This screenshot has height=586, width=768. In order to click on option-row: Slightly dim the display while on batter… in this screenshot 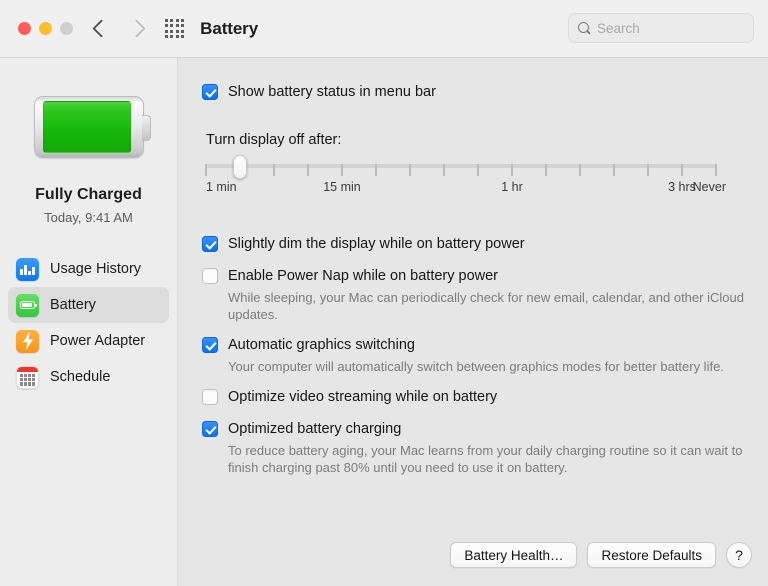, I will do `click(477, 244)`.